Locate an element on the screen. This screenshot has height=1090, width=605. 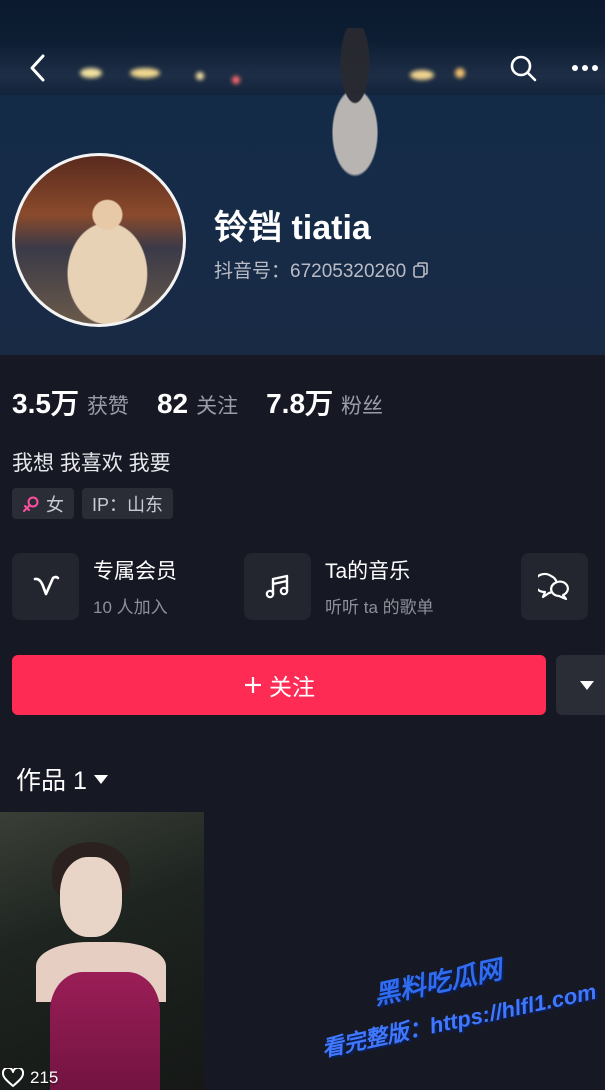
follow-label: 关注 is located at coordinates (292, 687).